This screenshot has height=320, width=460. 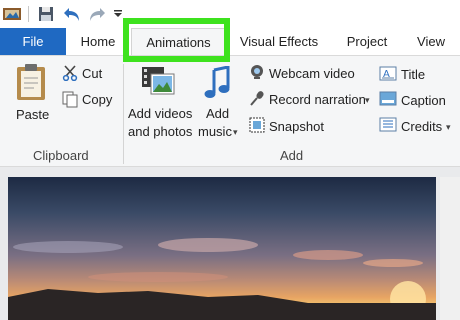 I want to click on copy-button: Copy, so click(x=97, y=99).